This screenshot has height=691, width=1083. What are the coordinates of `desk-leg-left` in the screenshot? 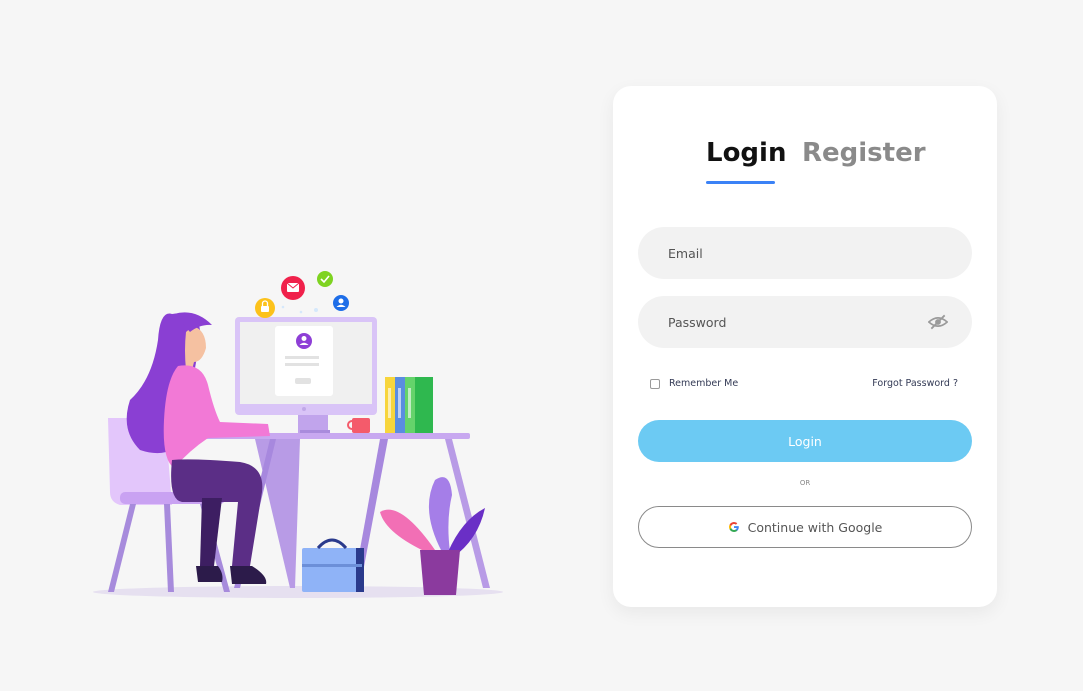 It's located at (277, 513).